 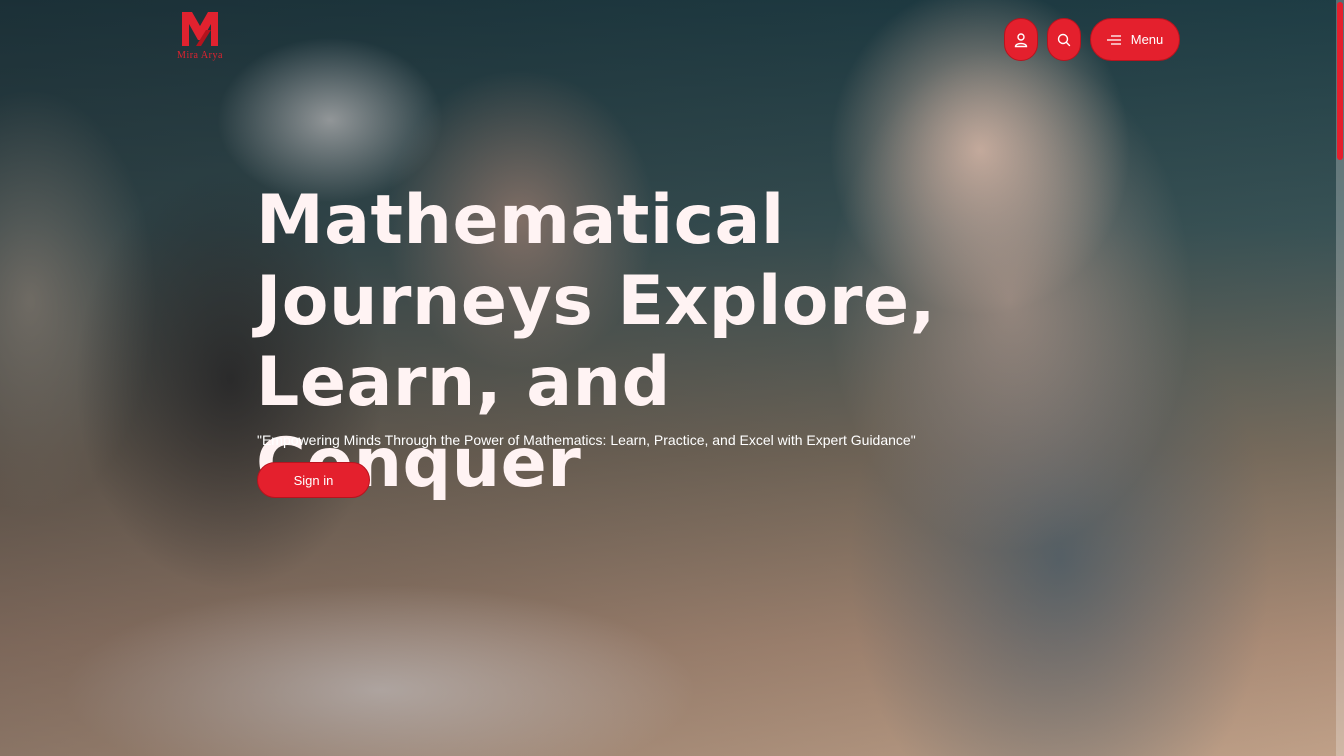 I want to click on header-actions: Menu, so click(x=1092, y=39).